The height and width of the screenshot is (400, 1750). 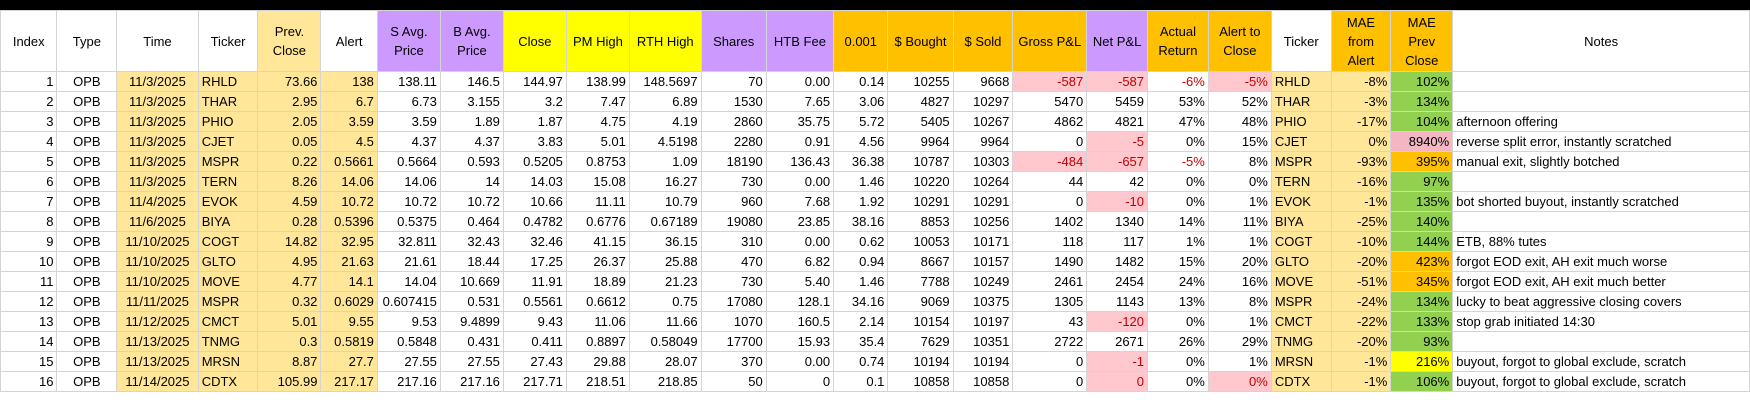 I want to click on table-cell: 8%, so click(x=1239, y=301).